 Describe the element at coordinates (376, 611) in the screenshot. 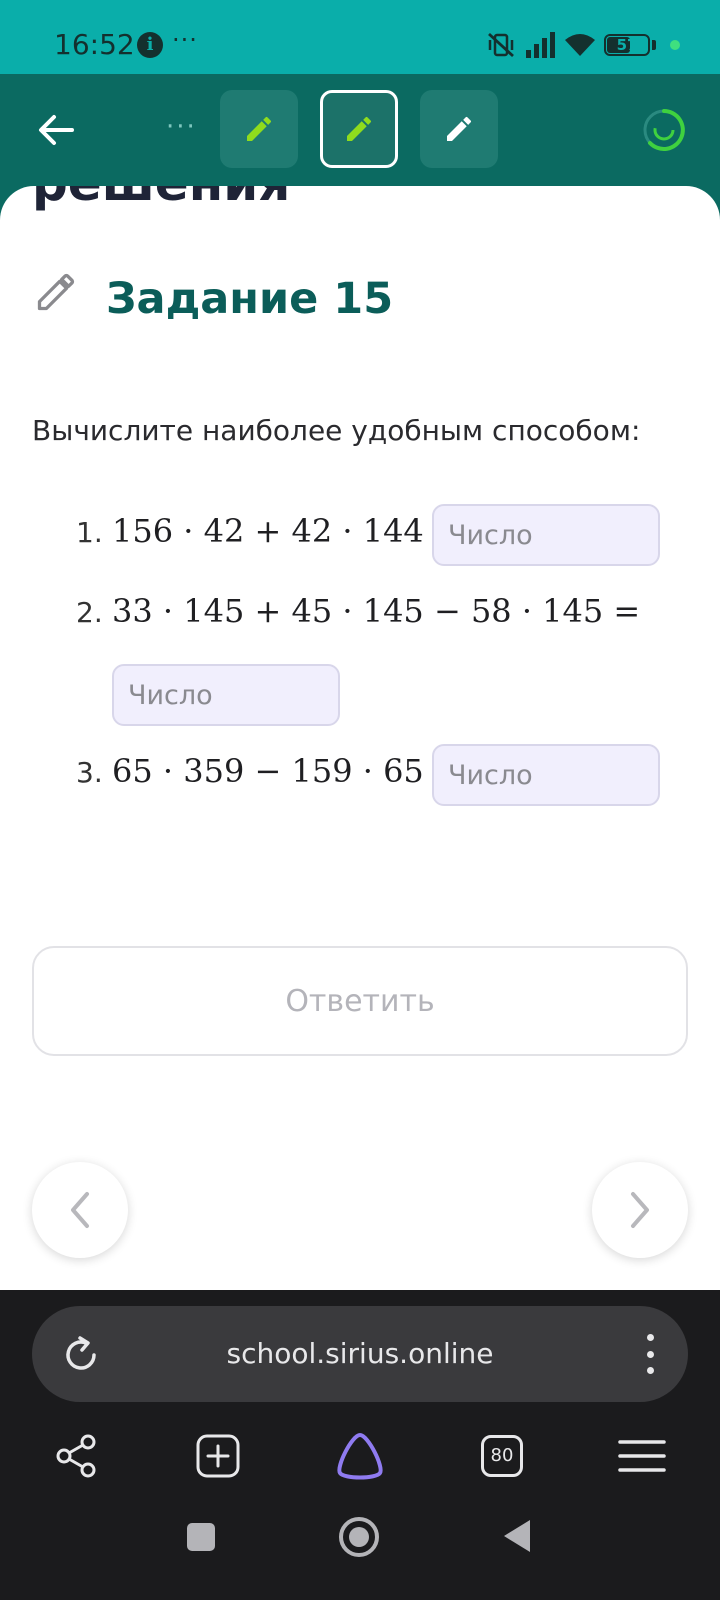

I see `problem-expression: 33 · 145 + 45 · 145 − 58 · 145 =` at that location.